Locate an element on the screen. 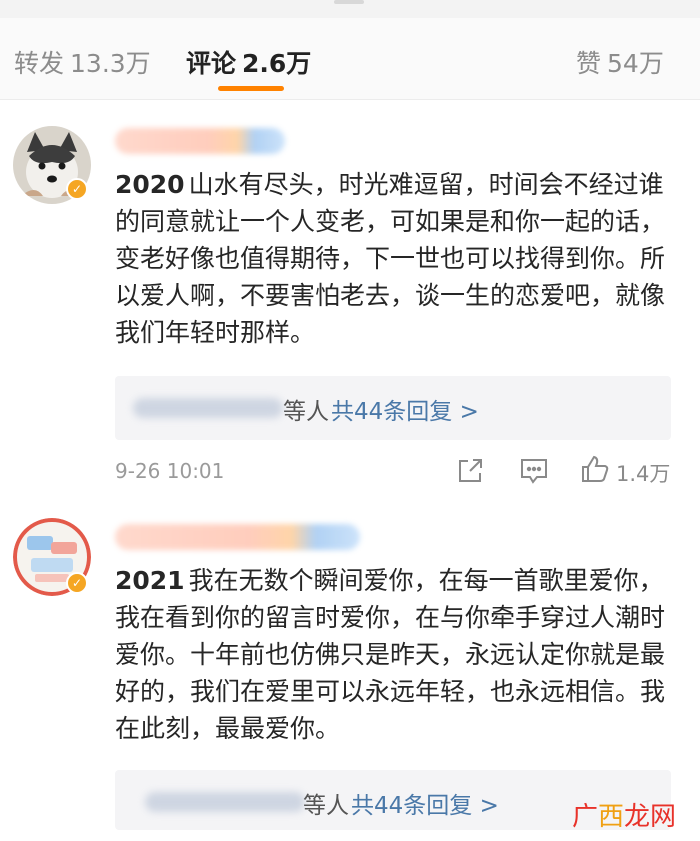 This screenshot has height=841, width=700. tab-reposts-count: 13.3万 is located at coordinates (110, 63).